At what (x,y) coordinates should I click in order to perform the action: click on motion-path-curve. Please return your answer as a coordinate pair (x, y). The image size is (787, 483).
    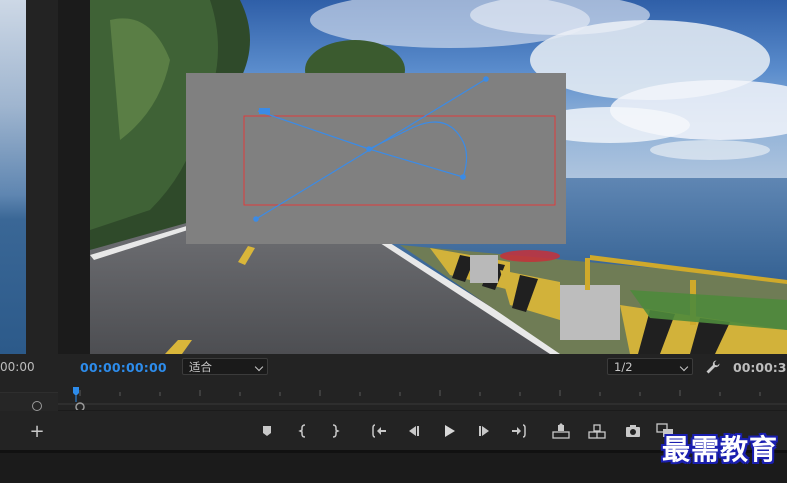
    Looking at the image, I should click on (362, 144).